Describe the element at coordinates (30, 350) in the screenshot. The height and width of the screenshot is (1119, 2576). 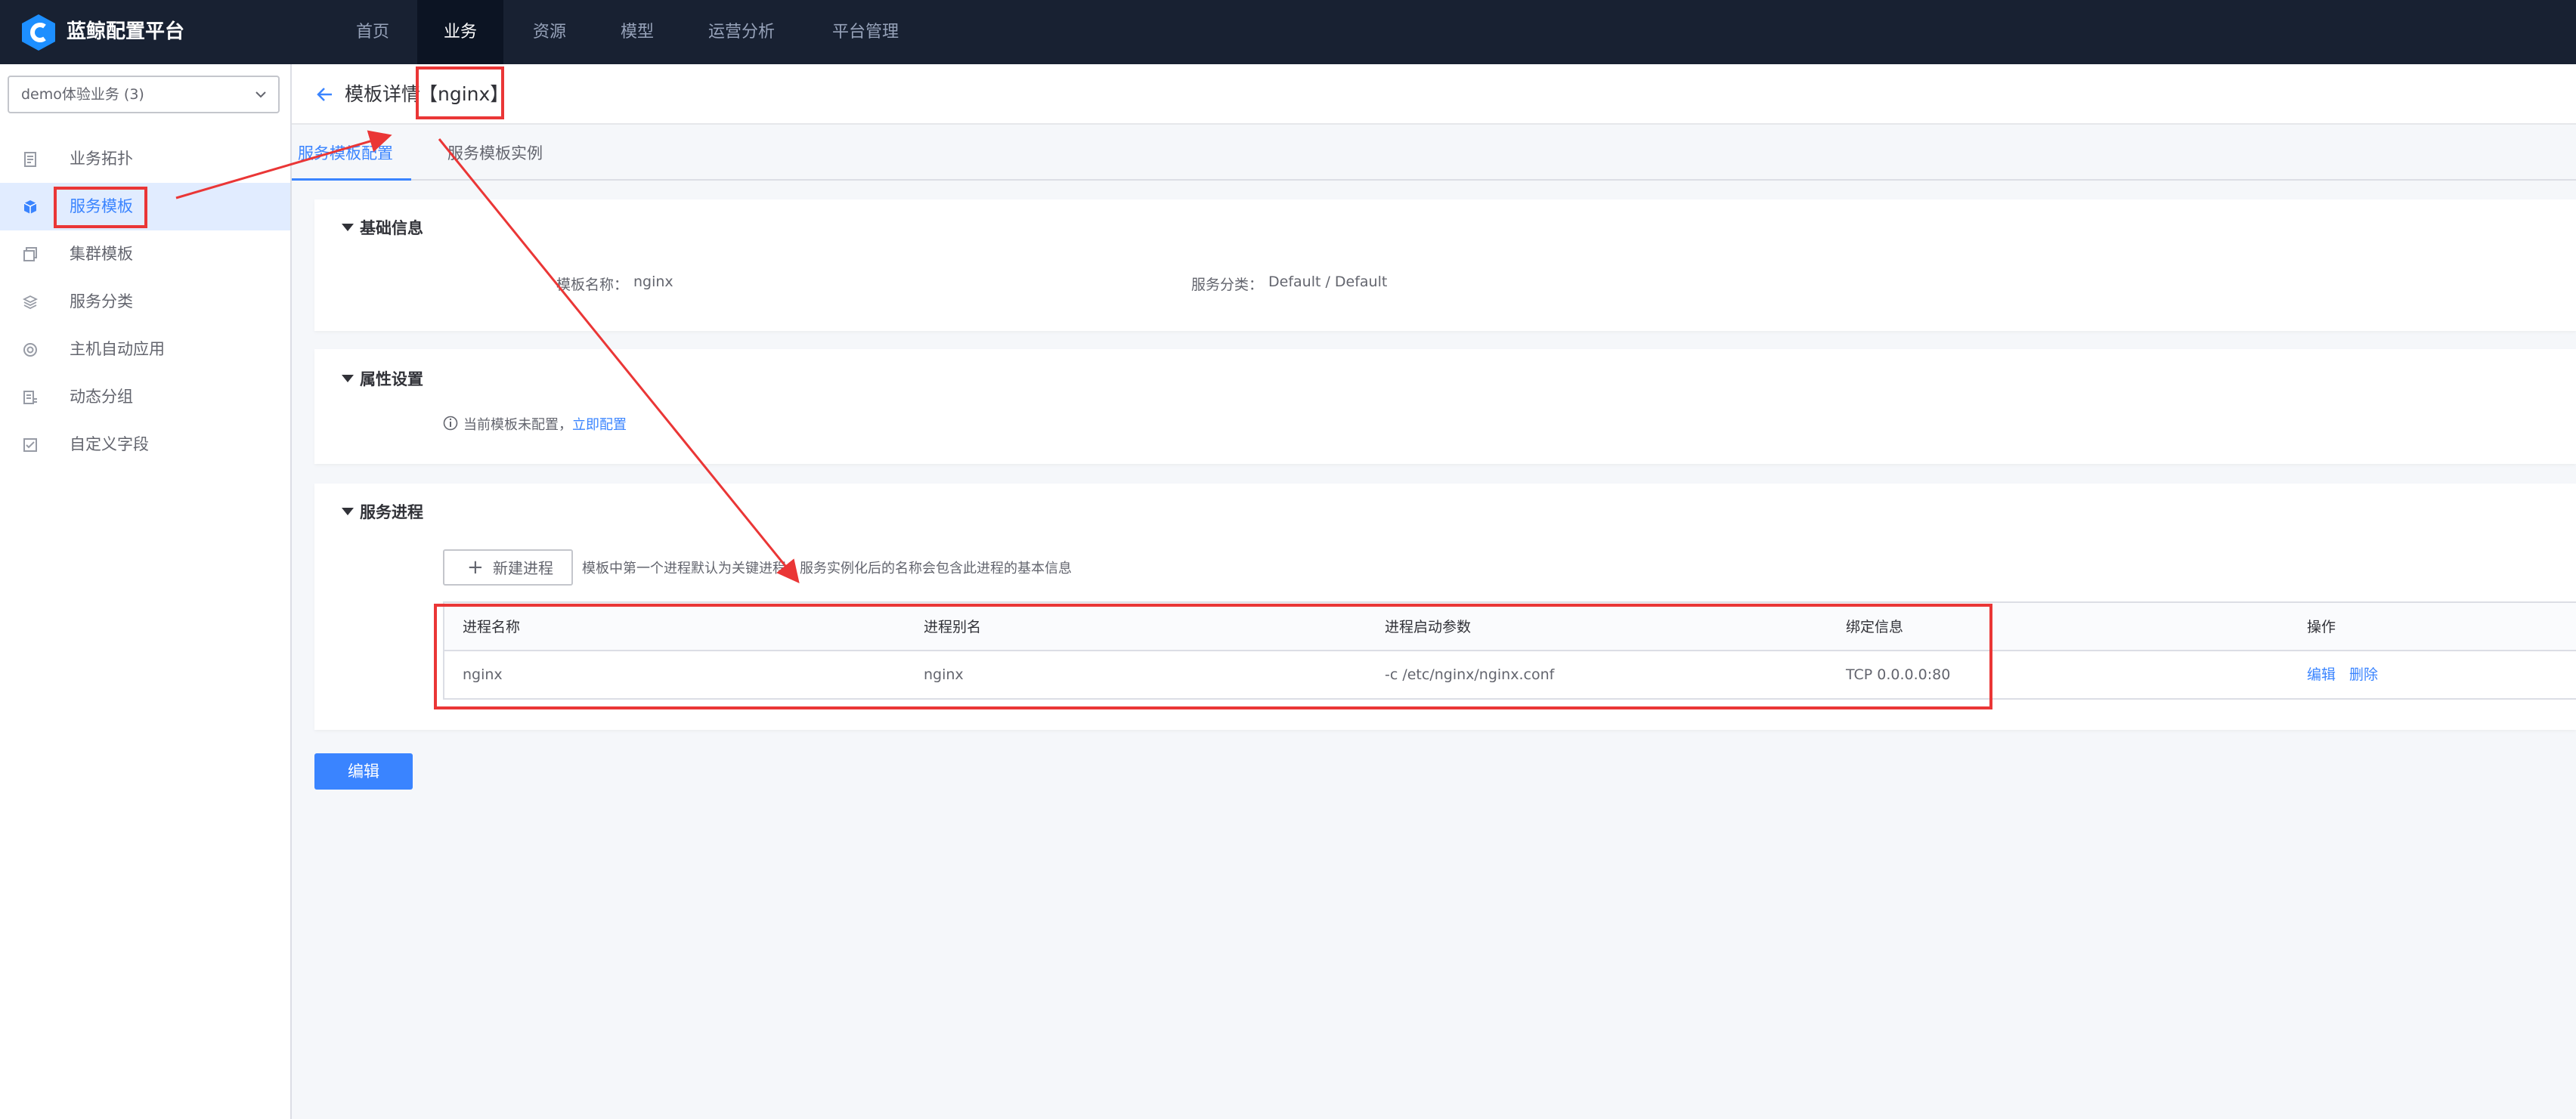
I see `target-icon` at that location.